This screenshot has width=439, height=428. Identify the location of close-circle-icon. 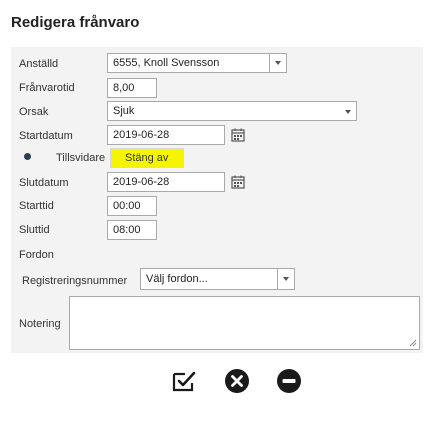
(237, 381).